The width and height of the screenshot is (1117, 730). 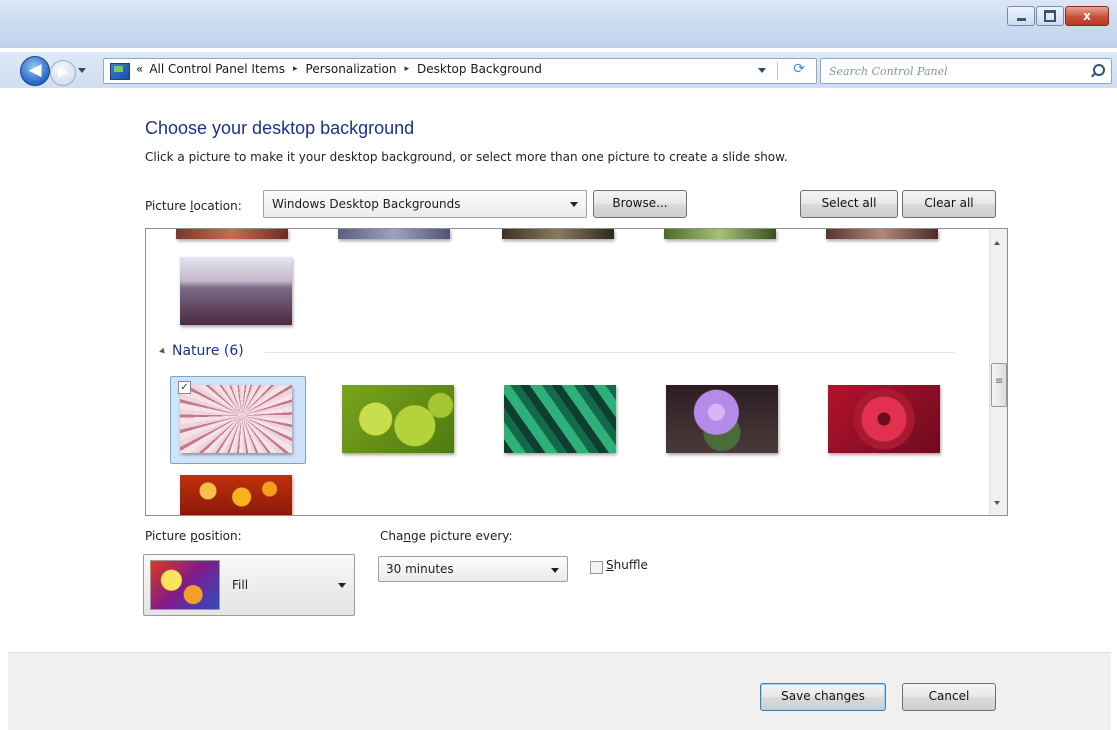 I want to click on thumbnail-green-leaves, so click(x=560, y=419).